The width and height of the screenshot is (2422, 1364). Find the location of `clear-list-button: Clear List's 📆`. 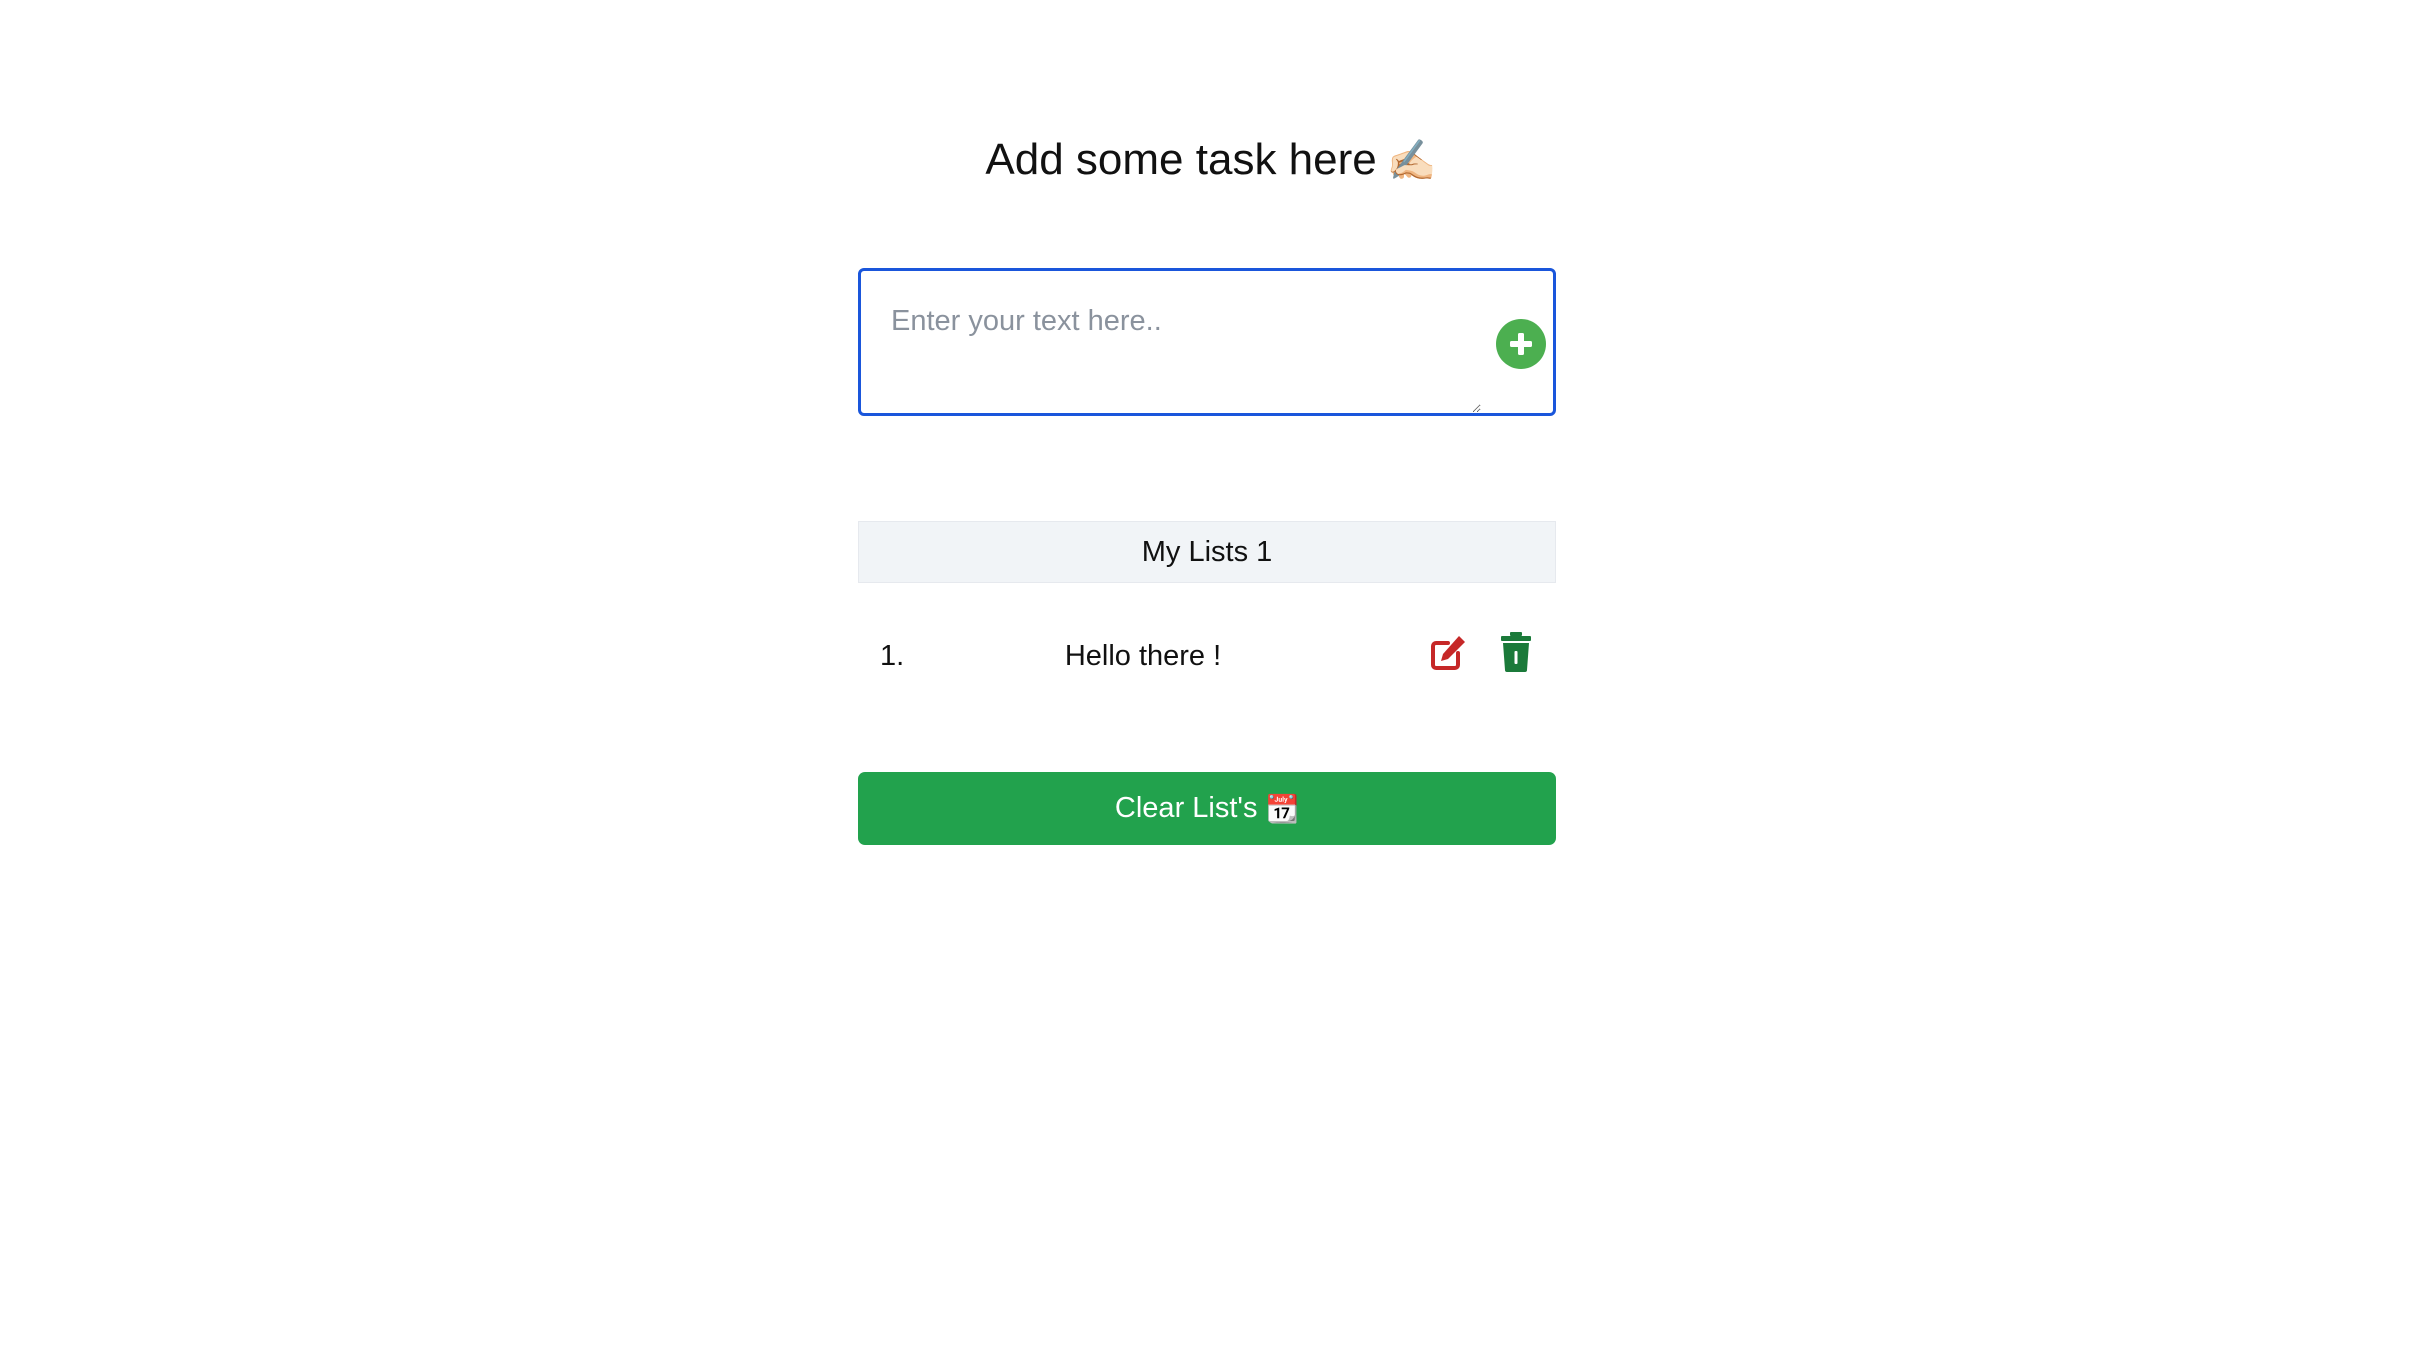

clear-list-button: Clear List's 📆 is located at coordinates (1207, 808).